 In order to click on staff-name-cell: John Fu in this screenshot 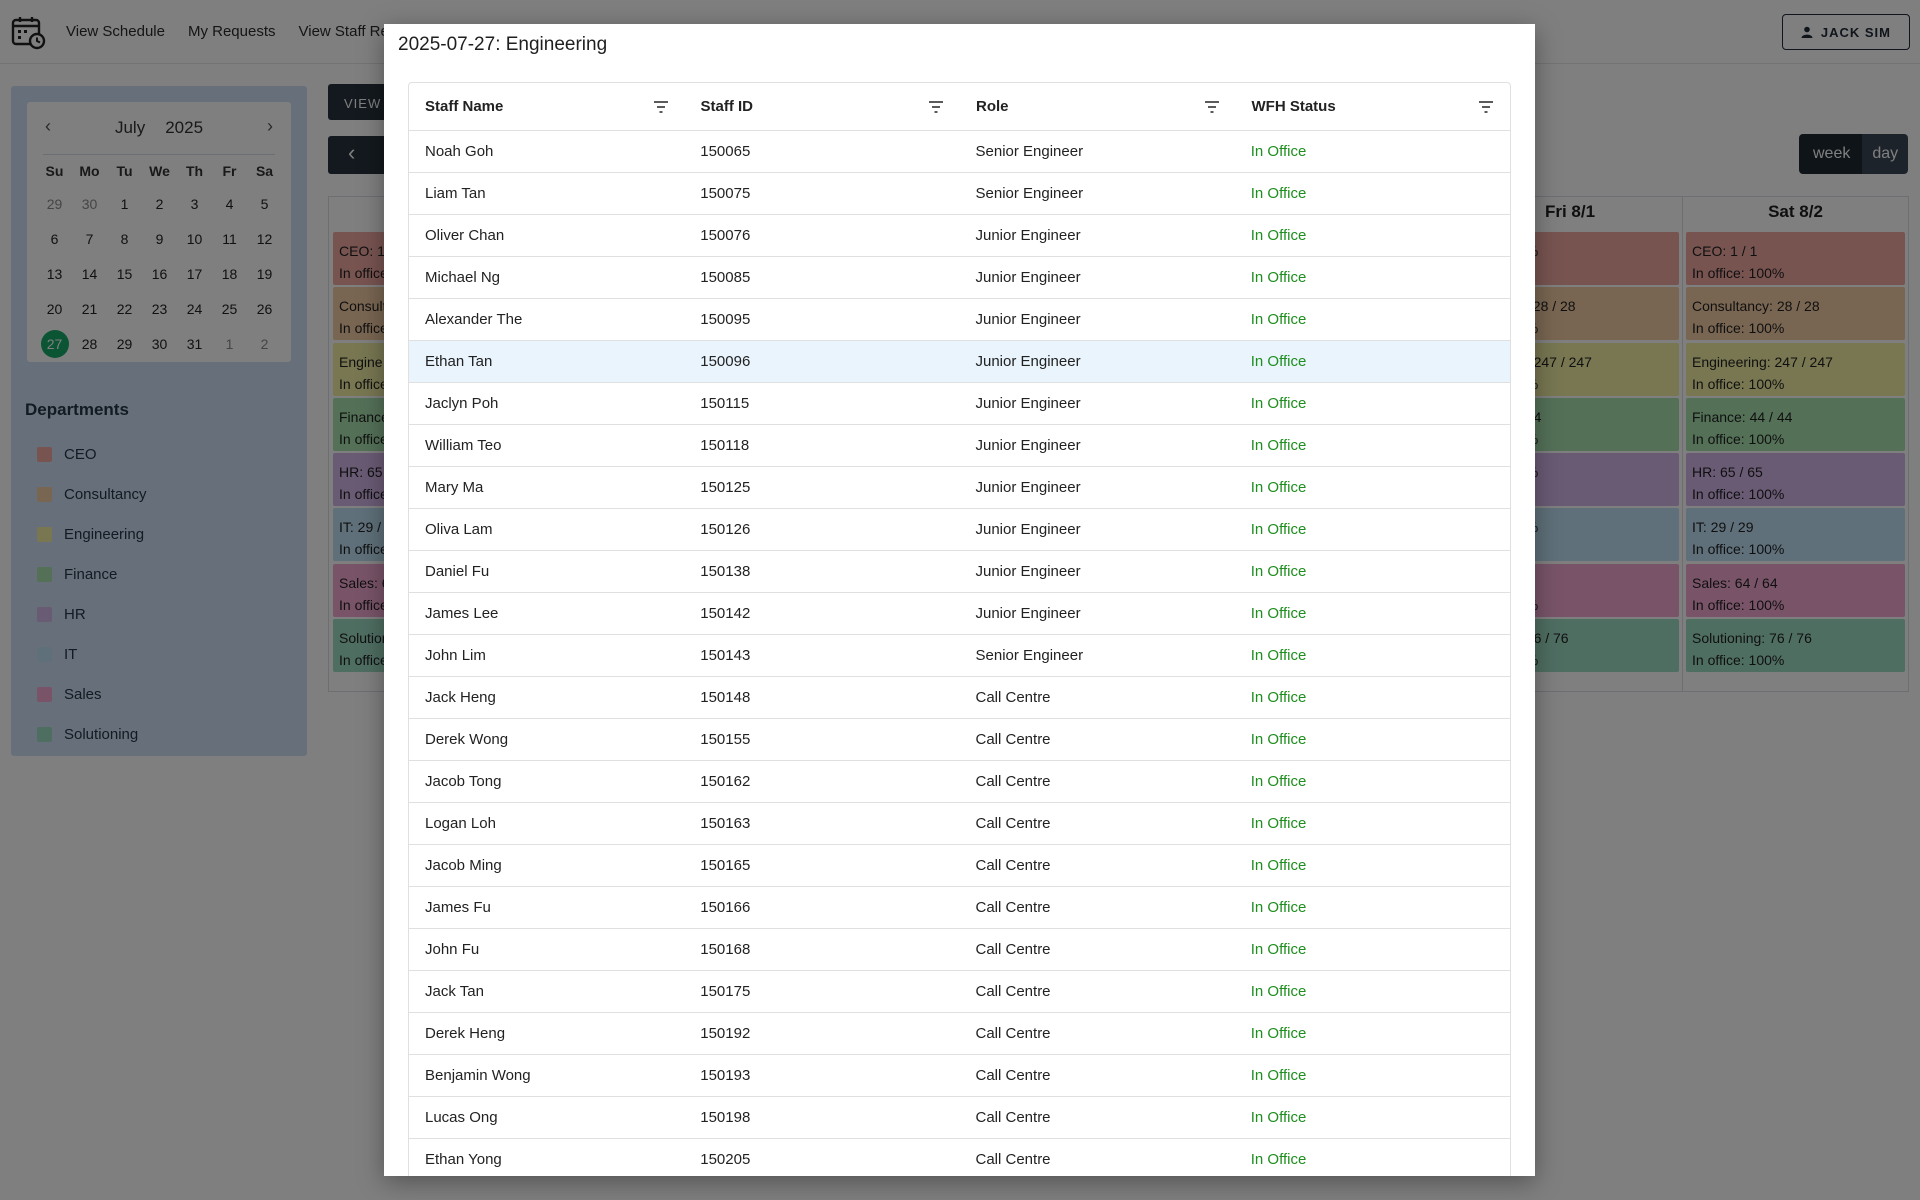, I will do `click(452, 949)`.